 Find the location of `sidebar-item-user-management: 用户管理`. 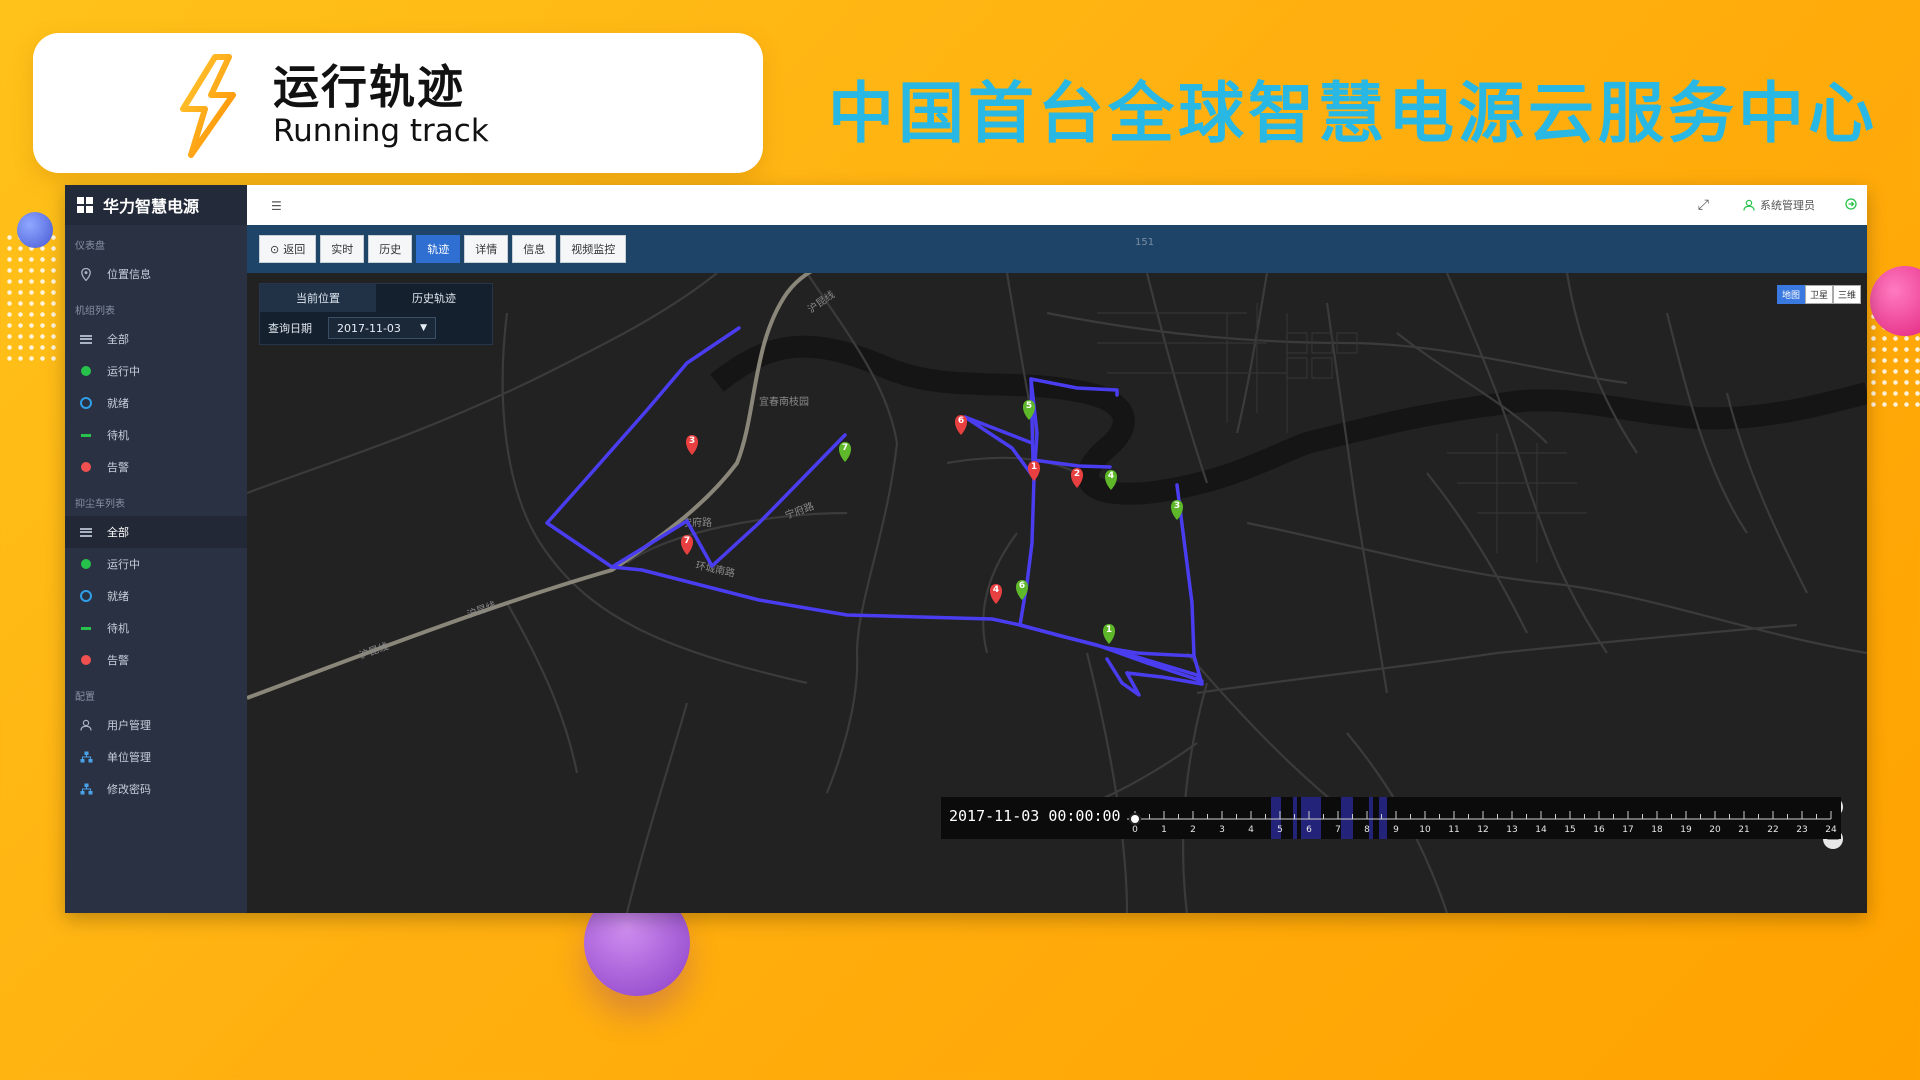

sidebar-item-user-management: 用户管理 is located at coordinates (156, 725).